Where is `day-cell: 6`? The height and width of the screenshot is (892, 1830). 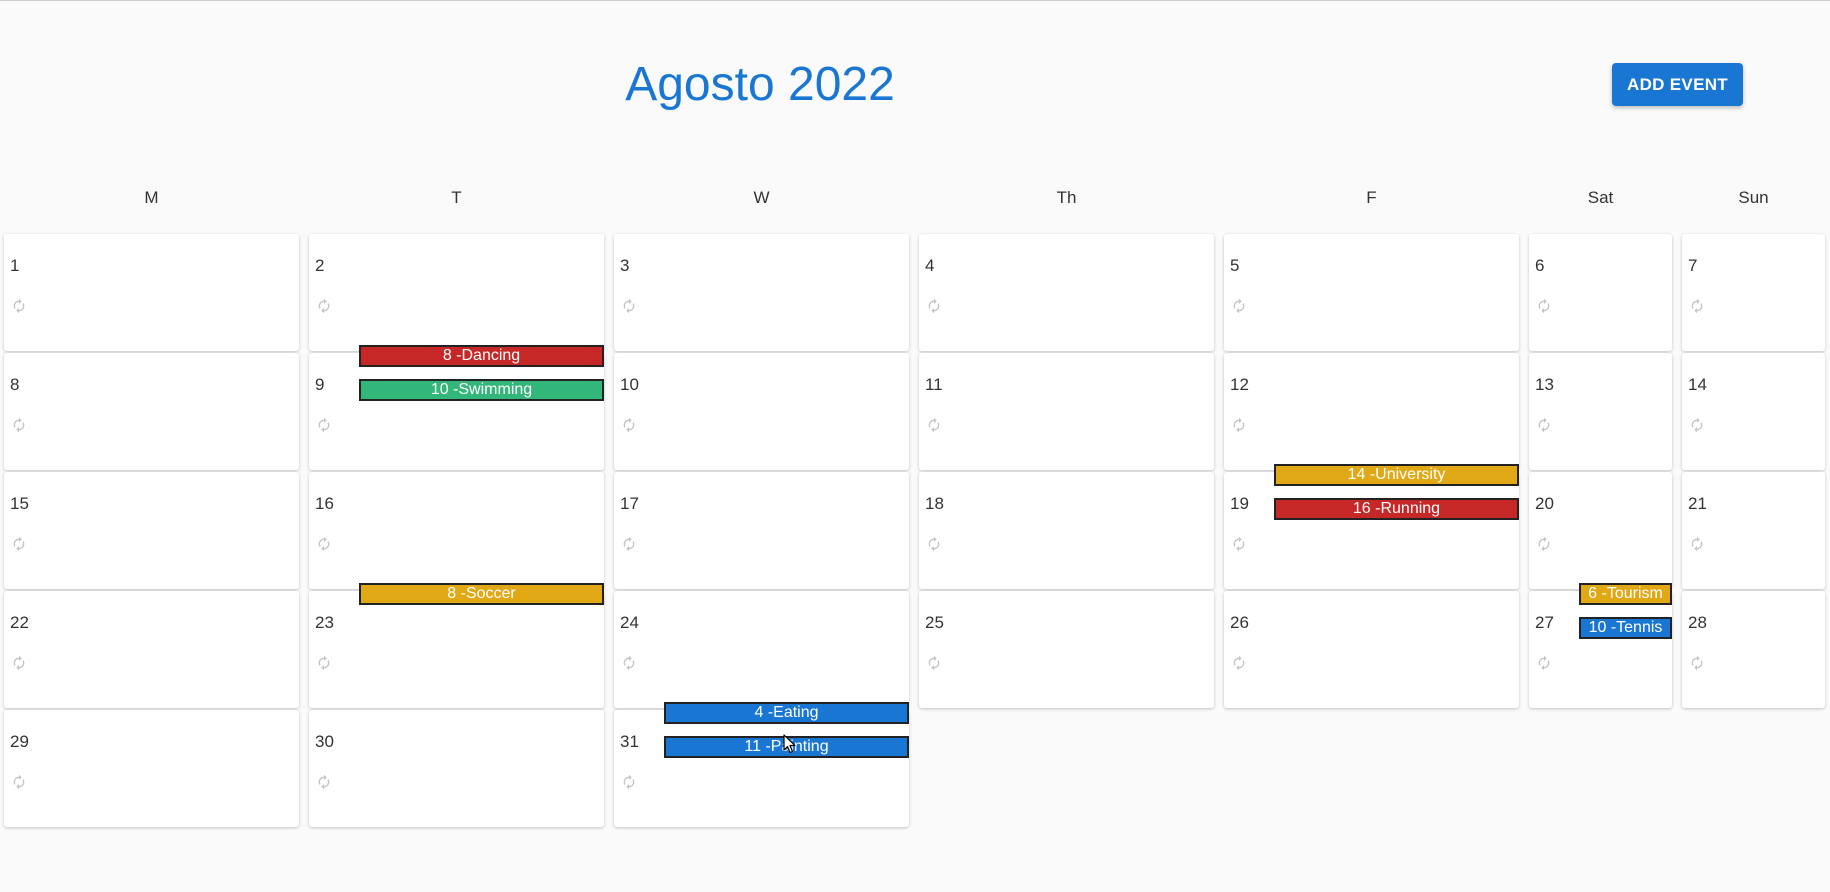 day-cell: 6 is located at coordinates (1600, 292).